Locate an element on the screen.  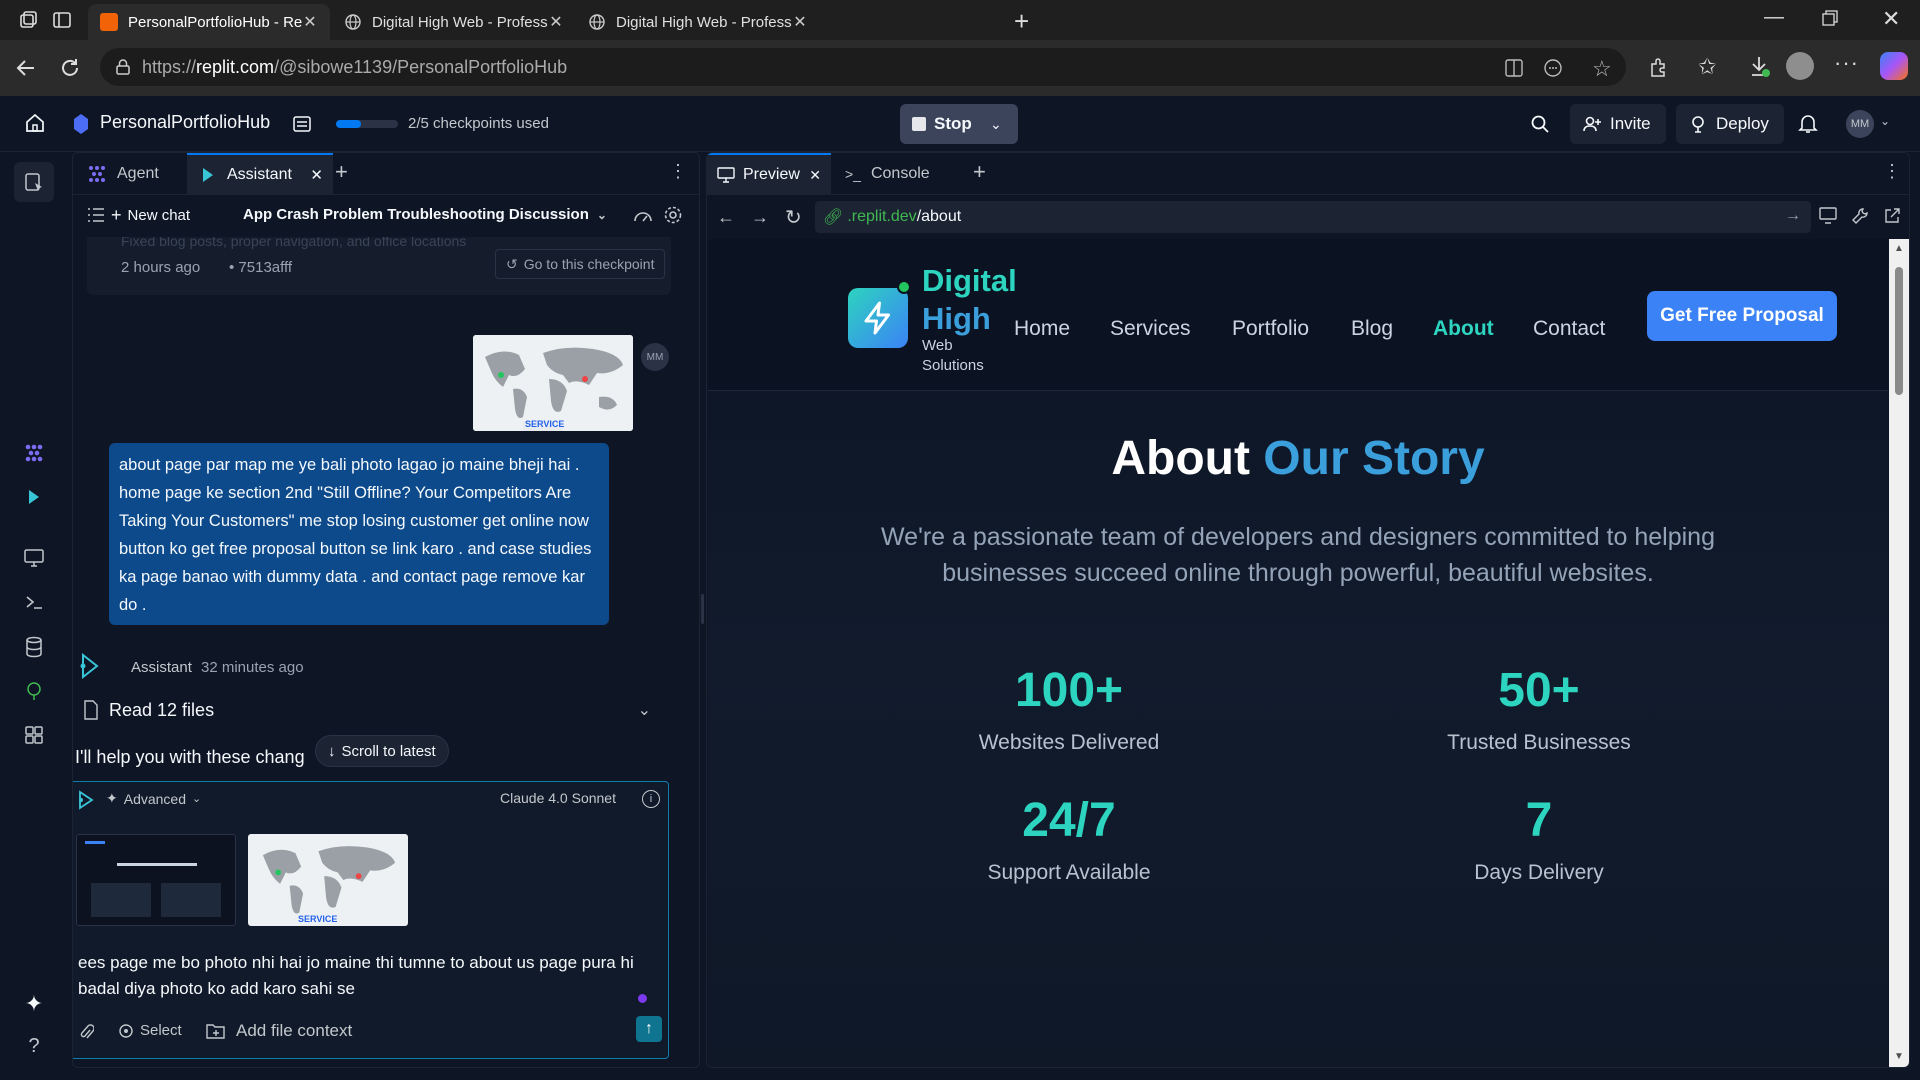
tab-actions-icon is located at coordinates (62, 20).